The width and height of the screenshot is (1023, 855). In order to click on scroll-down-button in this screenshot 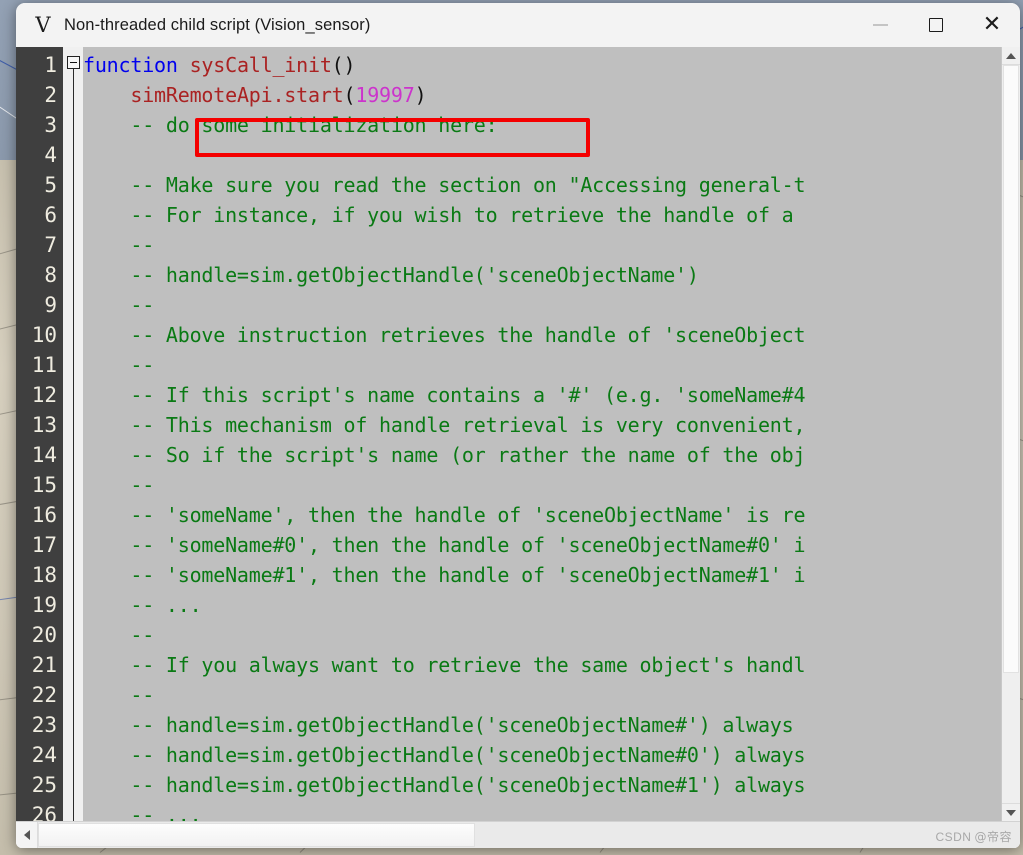, I will do `click(1011, 812)`.